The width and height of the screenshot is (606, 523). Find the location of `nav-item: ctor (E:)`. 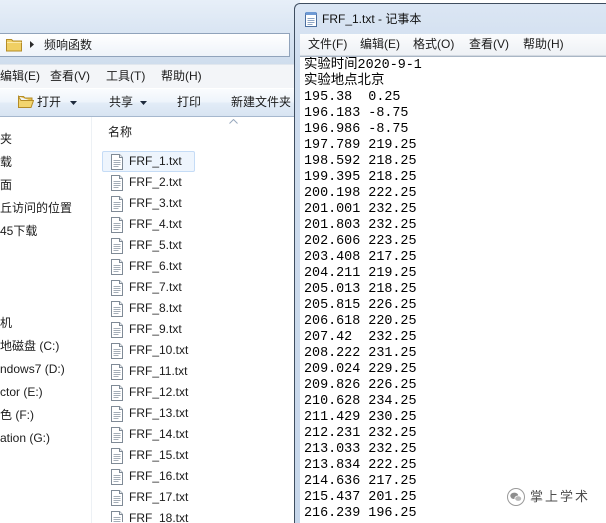

nav-item: ctor (E:) is located at coordinates (21, 392).